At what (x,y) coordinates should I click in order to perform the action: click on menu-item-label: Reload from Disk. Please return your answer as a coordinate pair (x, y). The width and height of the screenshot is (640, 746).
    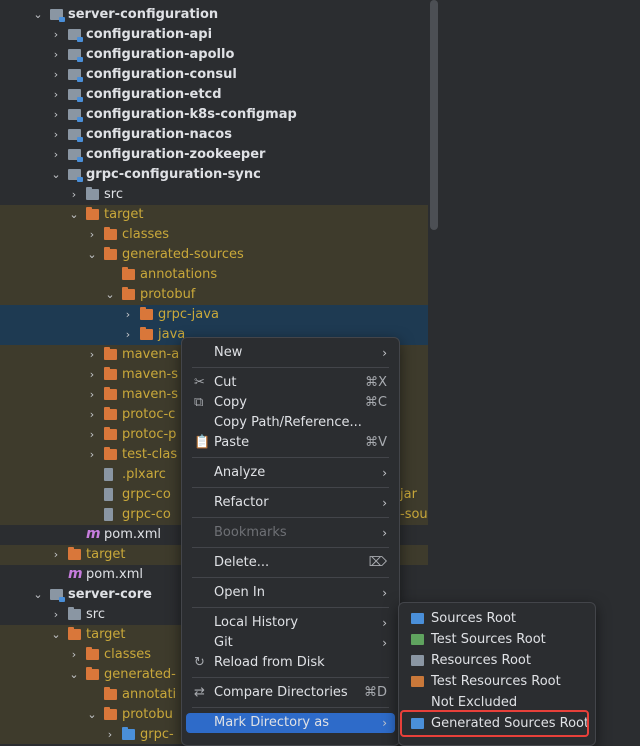
    Looking at the image, I should click on (269, 662).